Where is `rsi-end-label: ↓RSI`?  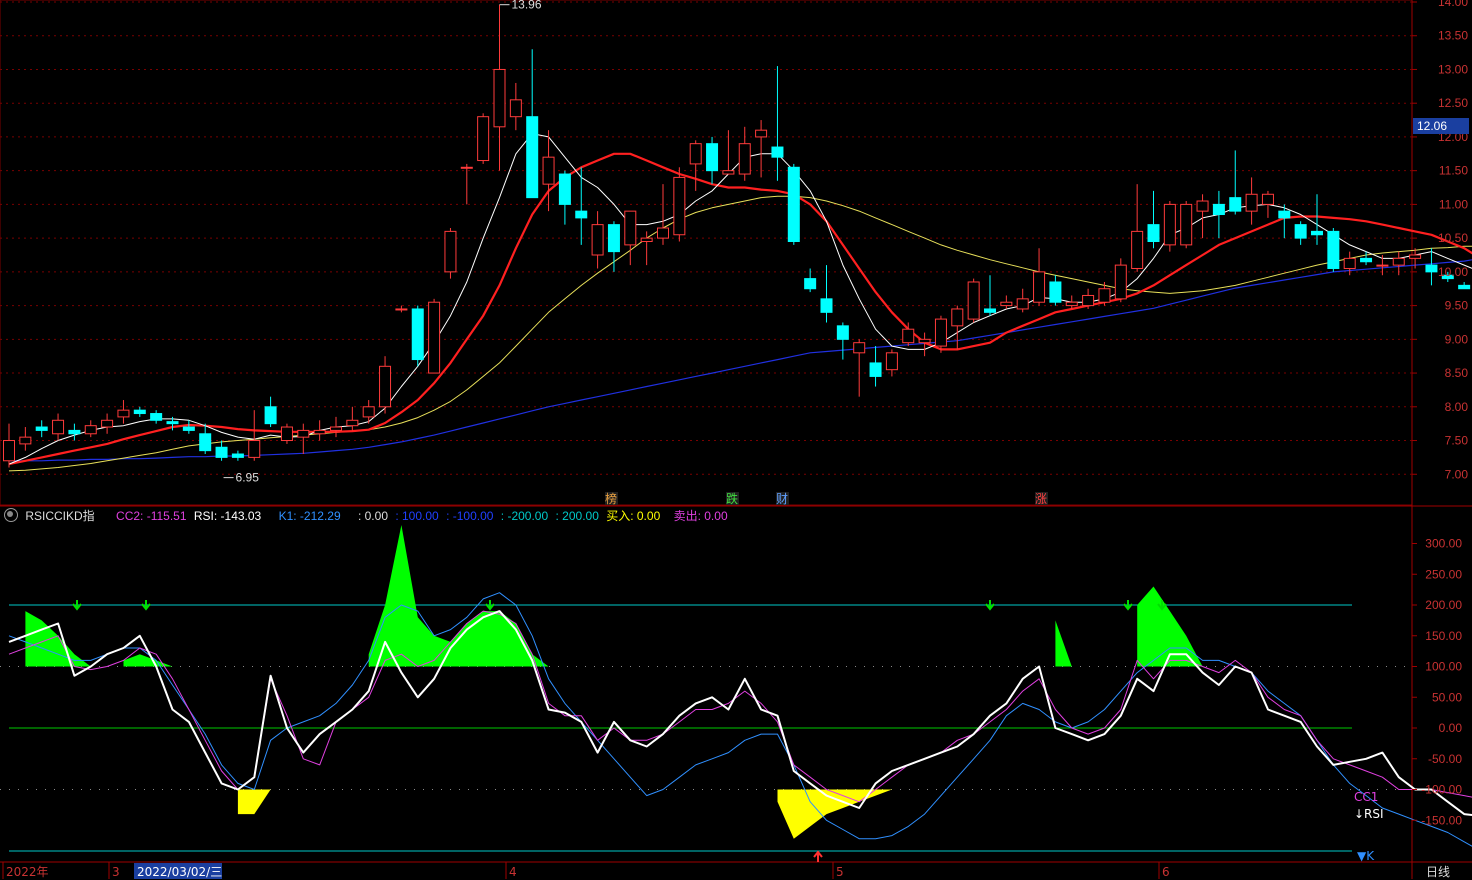
rsi-end-label: ↓RSI is located at coordinates (1369, 814).